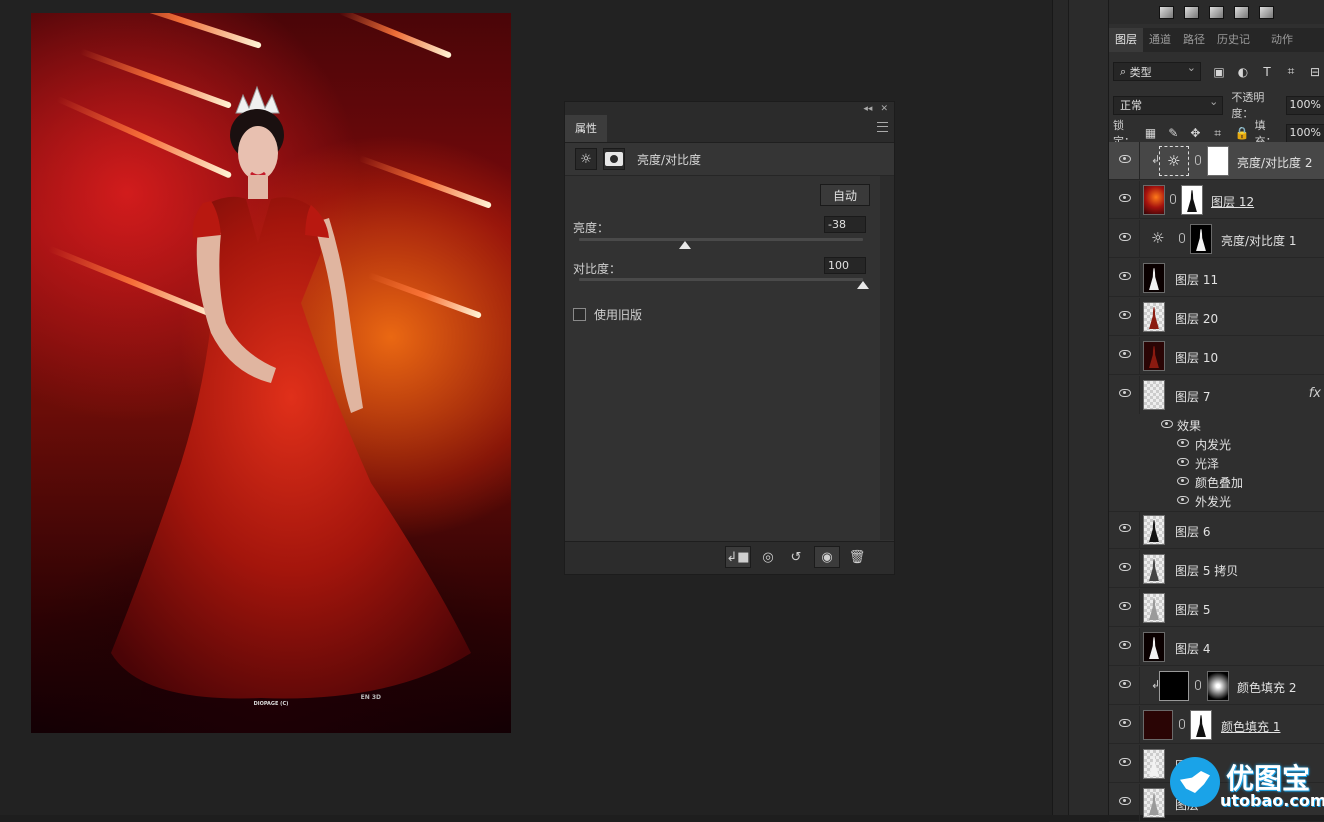 The image size is (1324, 822). I want to click on lock-transparent-icon: ▦, so click(1150, 133).